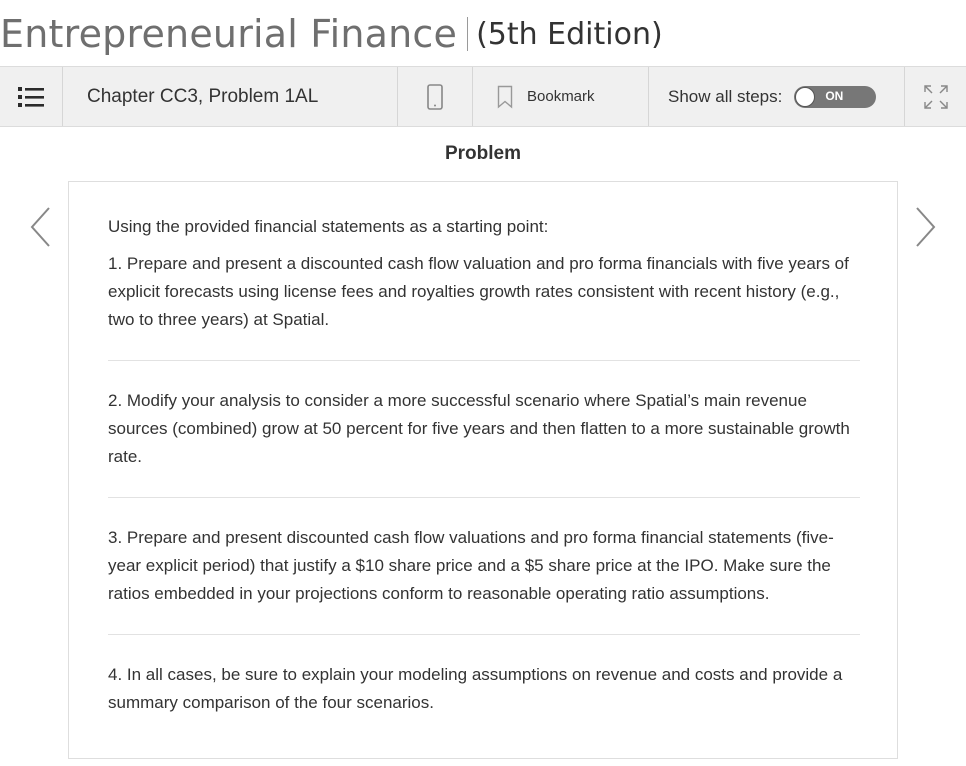  I want to click on mobile-phone-icon, so click(435, 96).